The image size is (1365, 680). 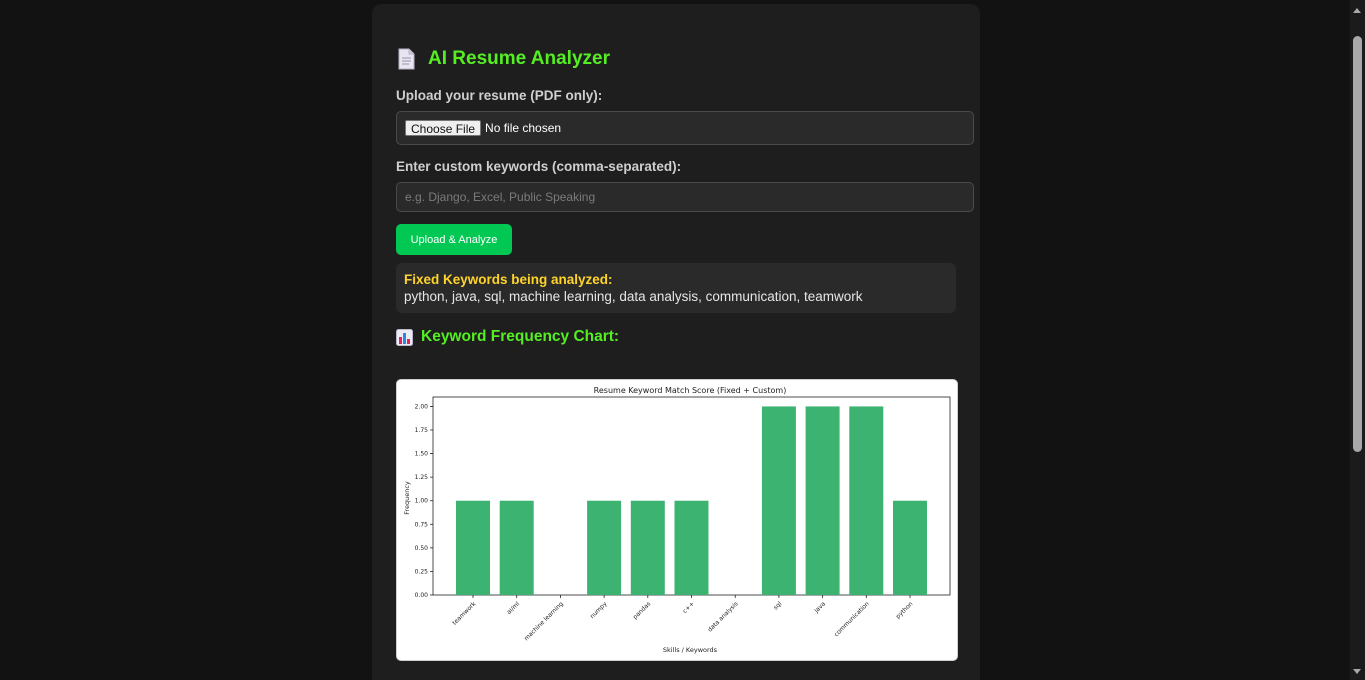 I want to click on scroll-down-arrow-icon, so click(x=1357, y=671).